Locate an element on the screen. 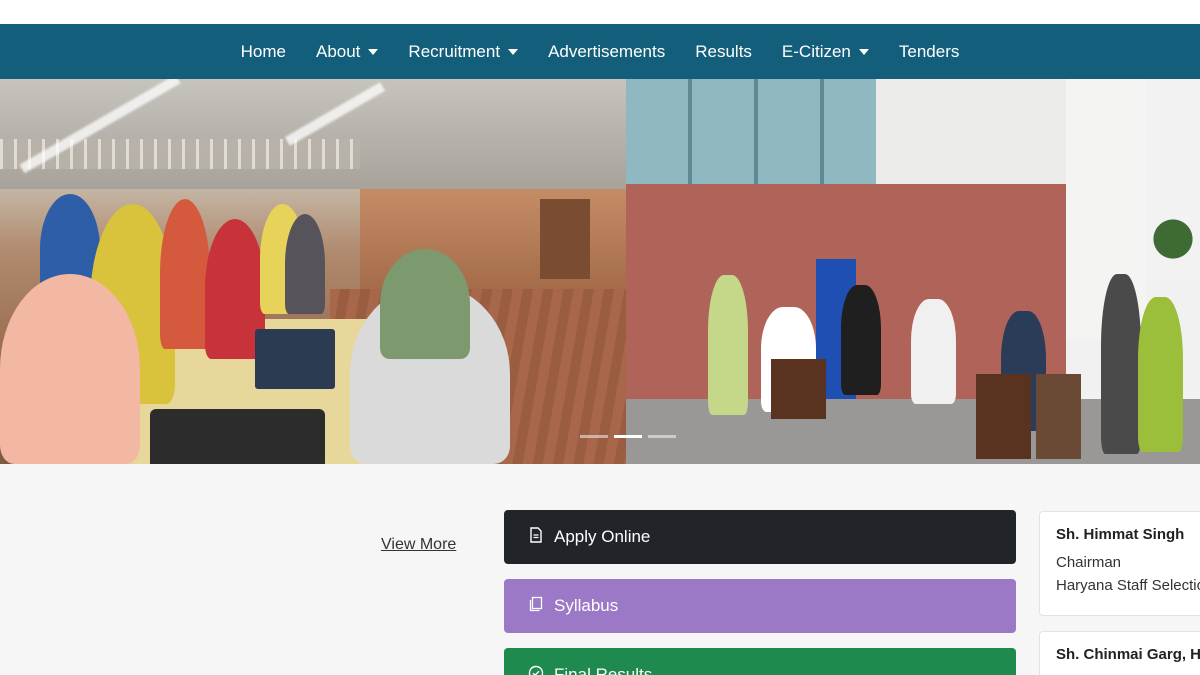  apply-online-button: Apply Online is located at coordinates (760, 537).